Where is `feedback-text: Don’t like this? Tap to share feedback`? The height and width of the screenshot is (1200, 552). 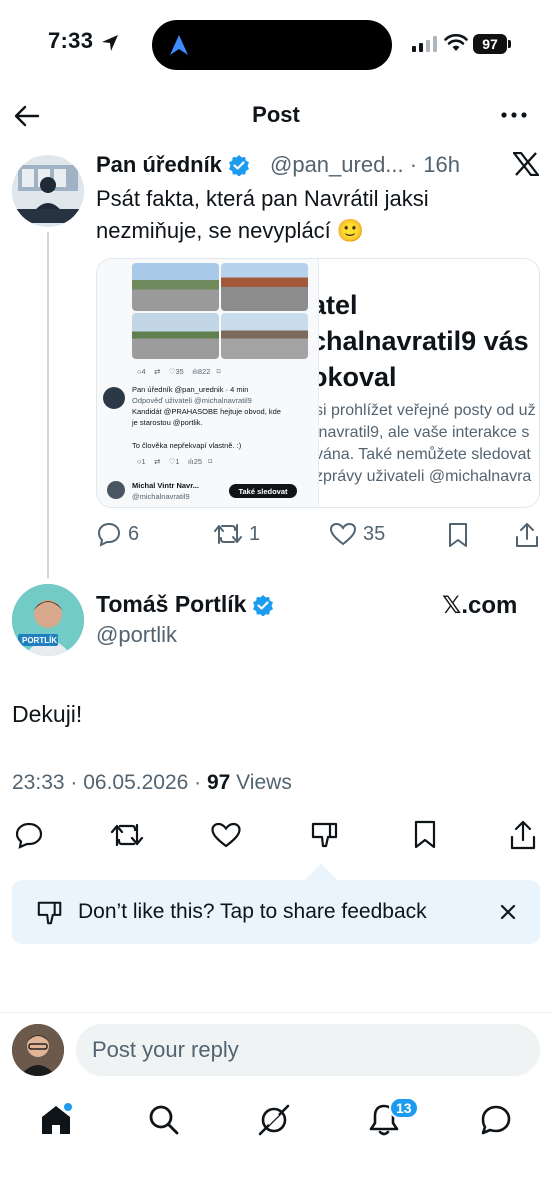 feedback-text: Don’t like this? Tap to share feedback is located at coordinates (252, 911).